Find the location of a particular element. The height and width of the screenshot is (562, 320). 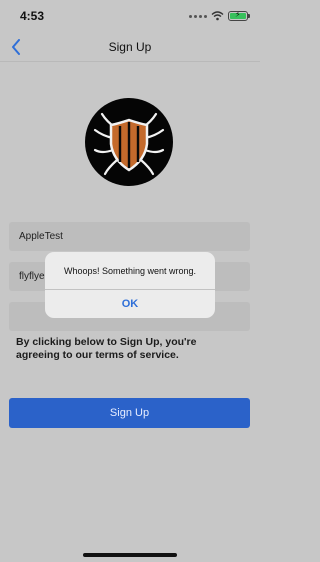

app-logo is located at coordinates (129, 142).